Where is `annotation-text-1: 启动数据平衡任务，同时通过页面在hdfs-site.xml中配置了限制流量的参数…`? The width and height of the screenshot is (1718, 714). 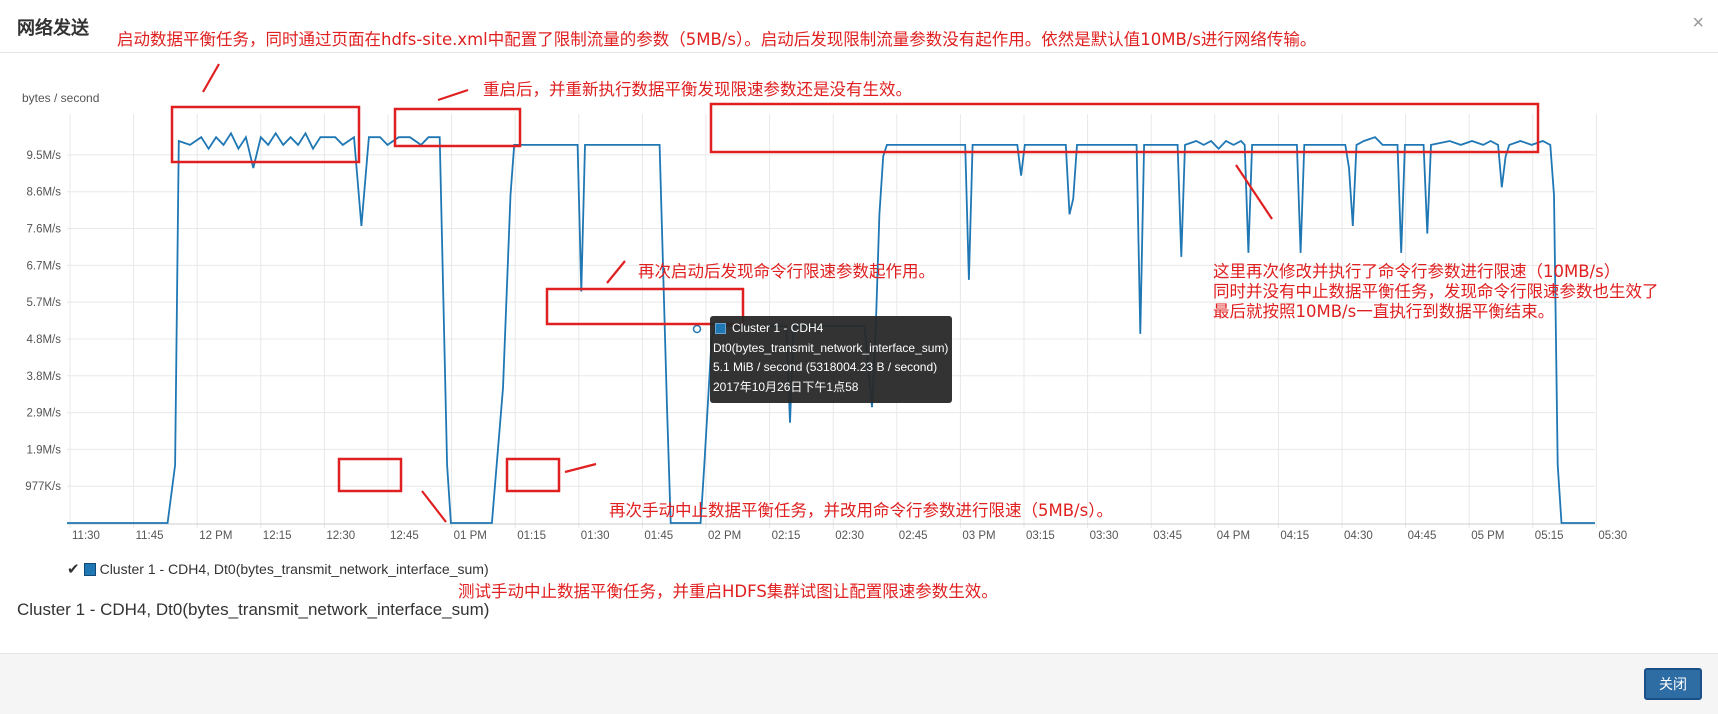 annotation-text-1: 启动数据平衡任务，同时通过页面在hdfs-site.xml中配置了限制流量的参数… is located at coordinates (717, 39).